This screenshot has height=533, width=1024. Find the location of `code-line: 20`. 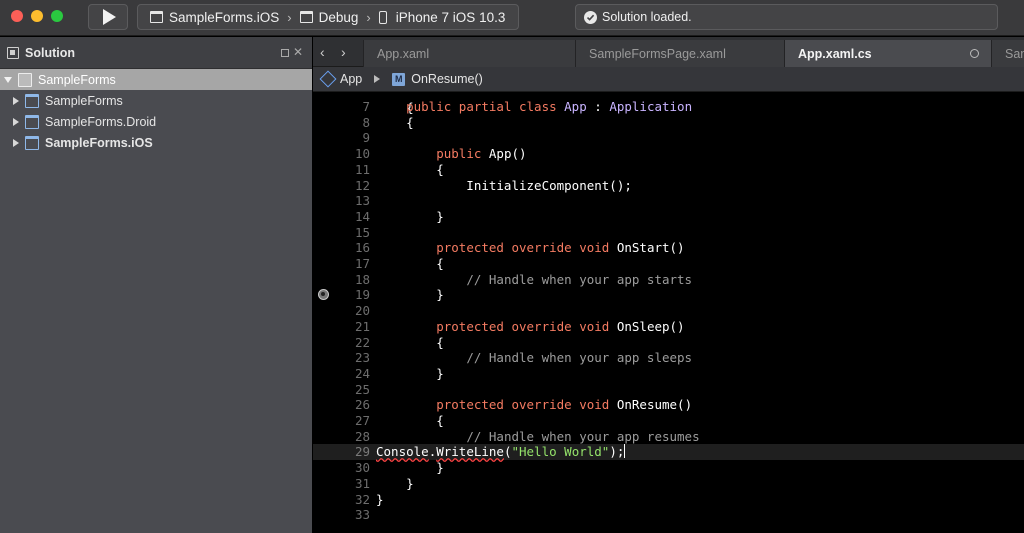

code-line: 20 is located at coordinates (668, 311).